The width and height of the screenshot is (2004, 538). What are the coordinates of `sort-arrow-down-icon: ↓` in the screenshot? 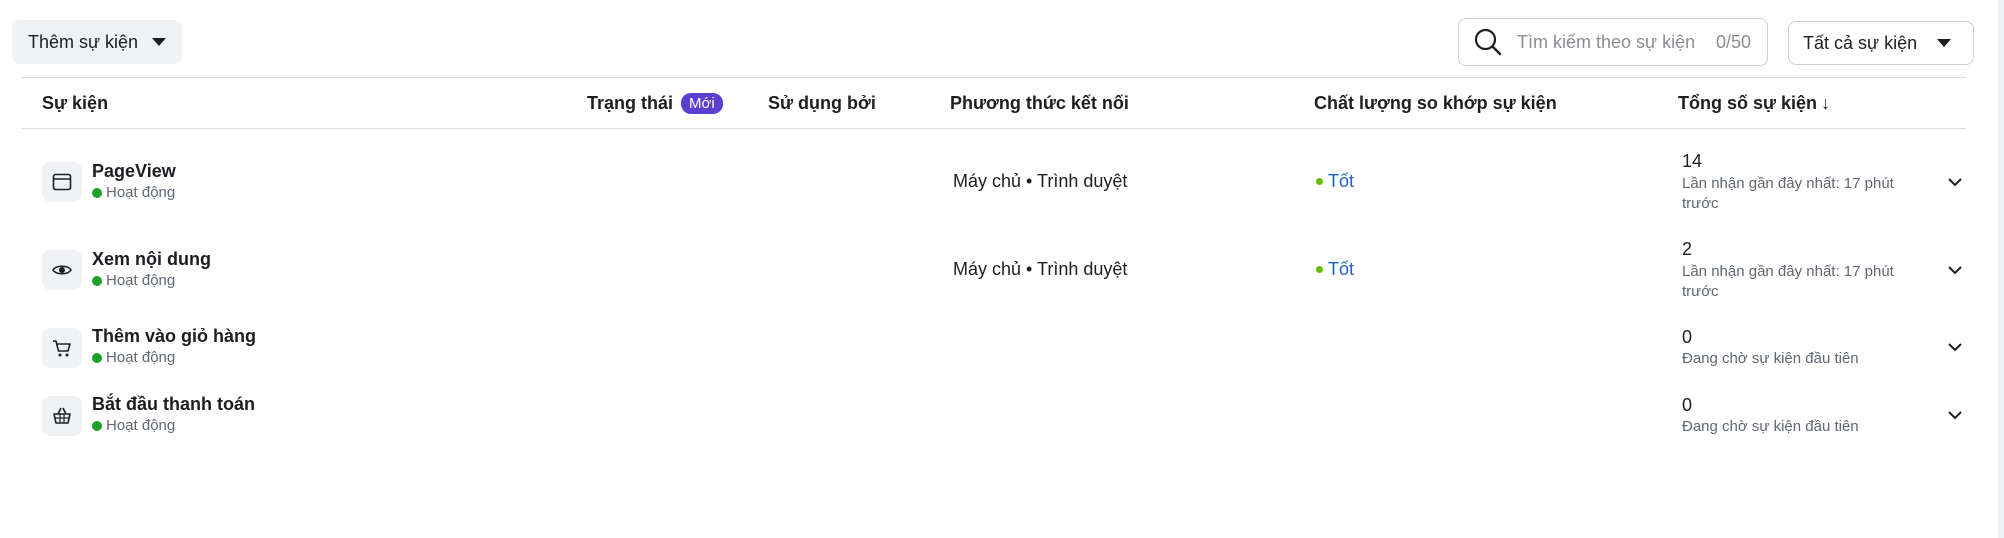 It's located at (1826, 103).